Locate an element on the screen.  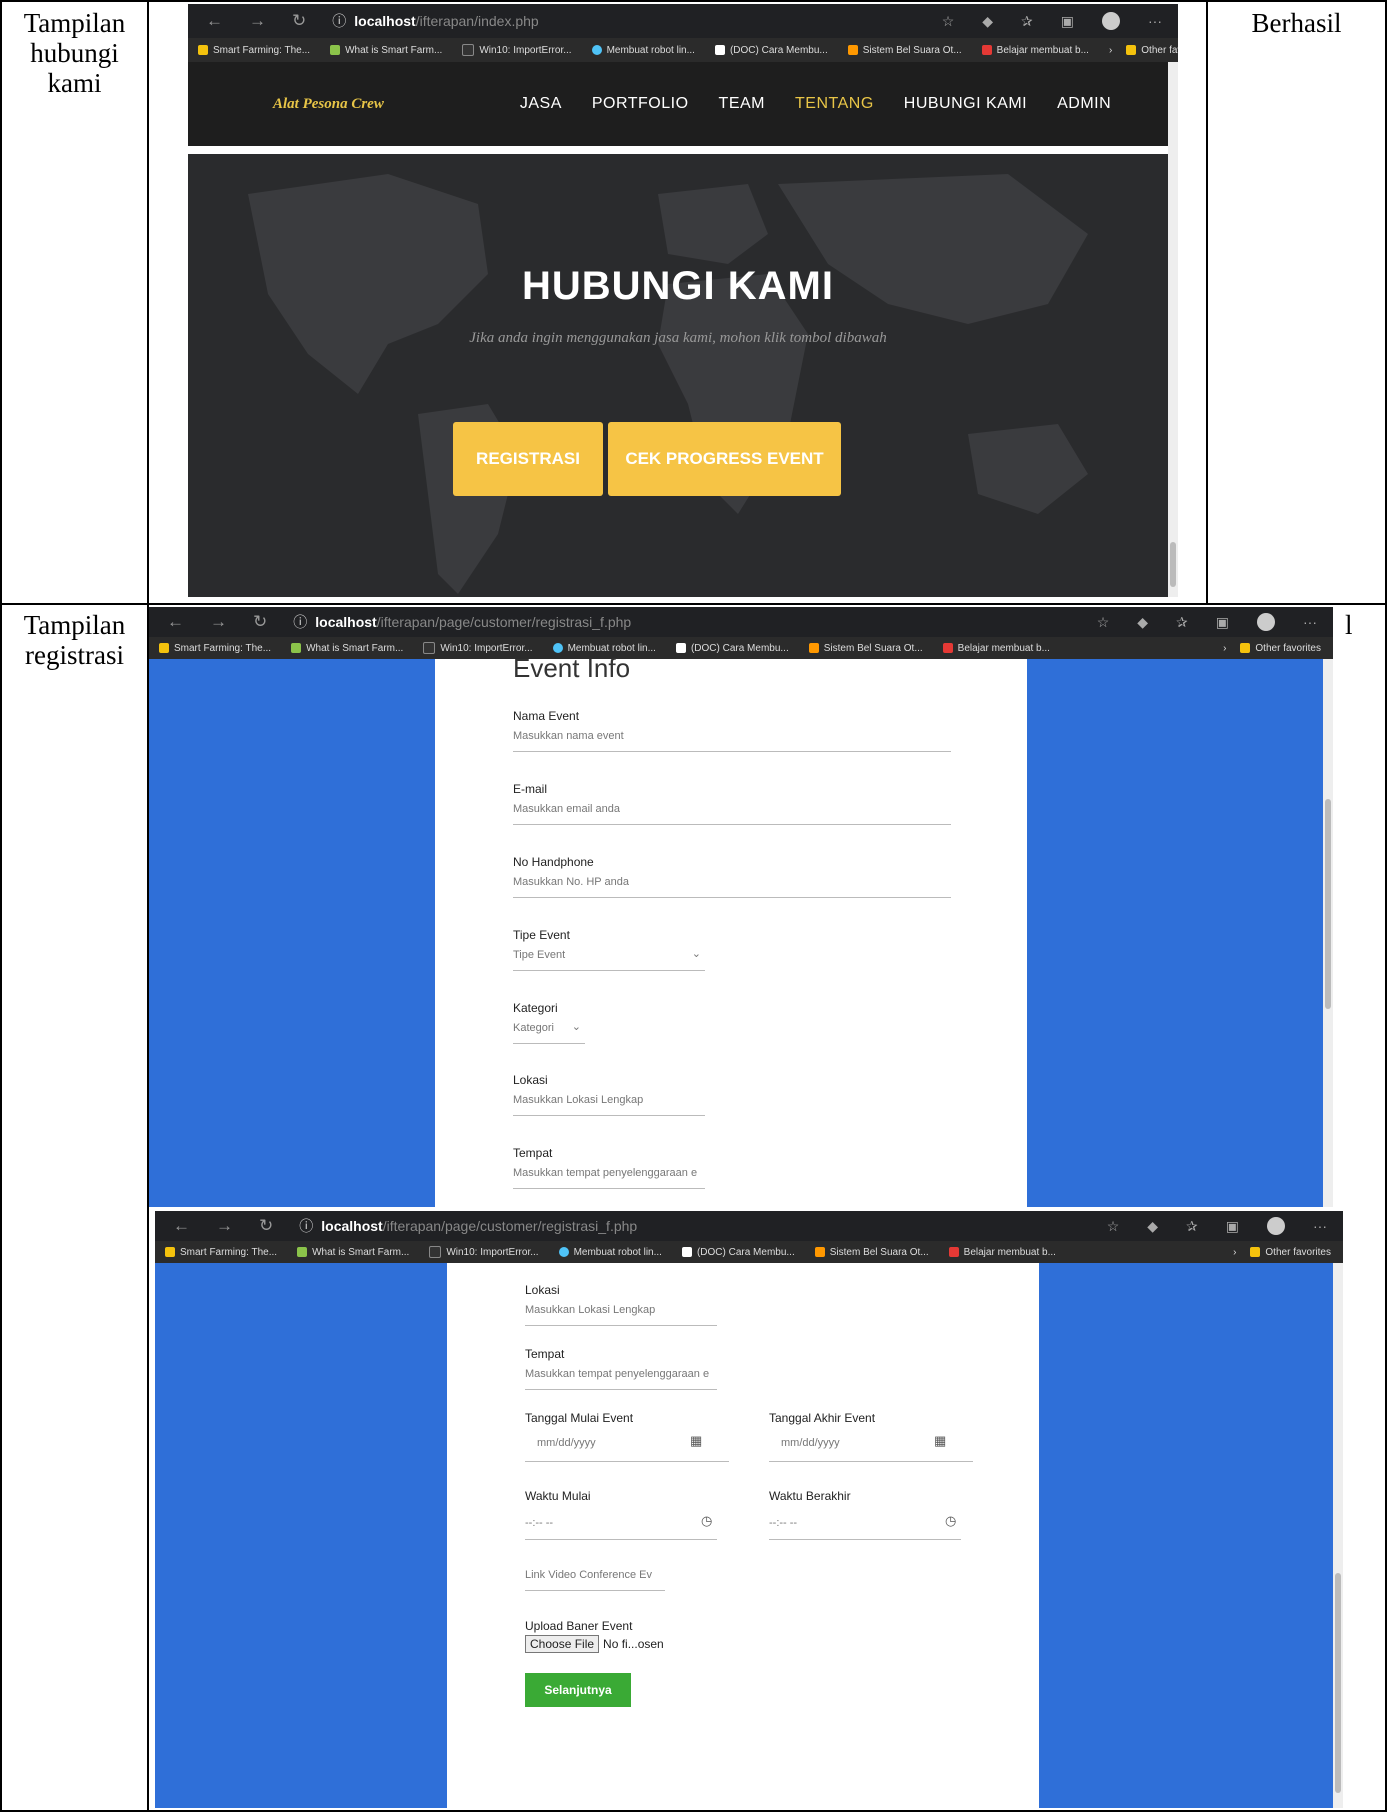
link-video-conference-input: Link Video Conference Ev is located at coordinates (595, 1580).